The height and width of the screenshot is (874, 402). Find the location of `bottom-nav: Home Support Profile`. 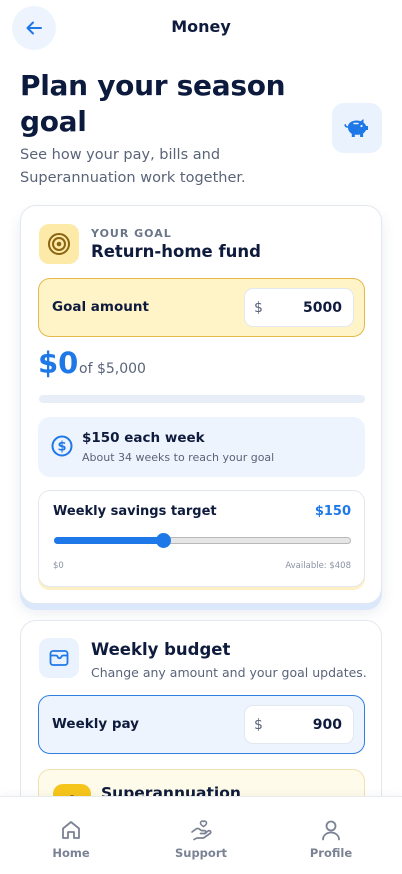

bottom-nav: Home Support Profile is located at coordinates (201, 835).